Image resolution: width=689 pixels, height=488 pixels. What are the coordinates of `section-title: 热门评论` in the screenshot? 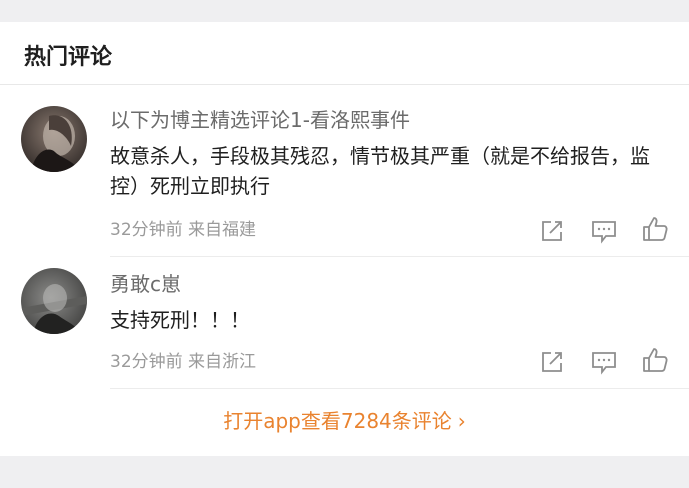 It's located at (68, 57).